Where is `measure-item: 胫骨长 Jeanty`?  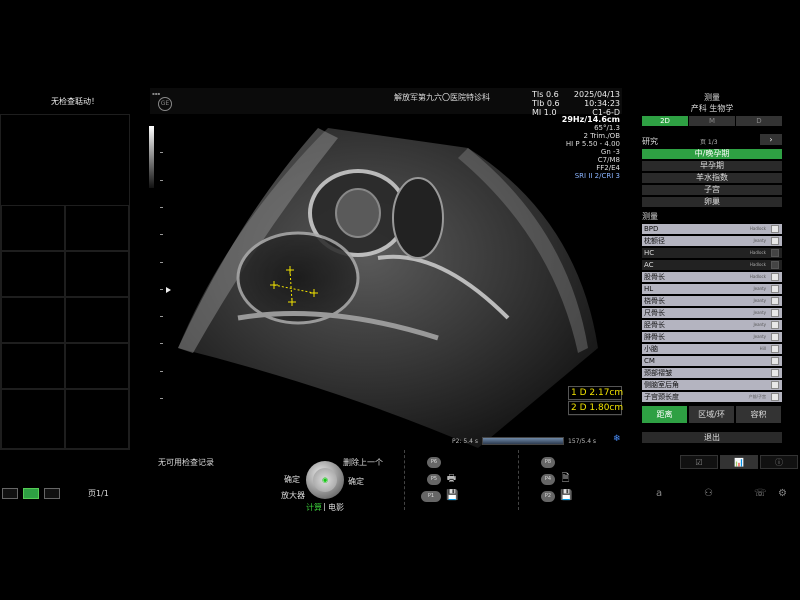
measure-item: 胫骨长 Jeanty is located at coordinates (712, 325).